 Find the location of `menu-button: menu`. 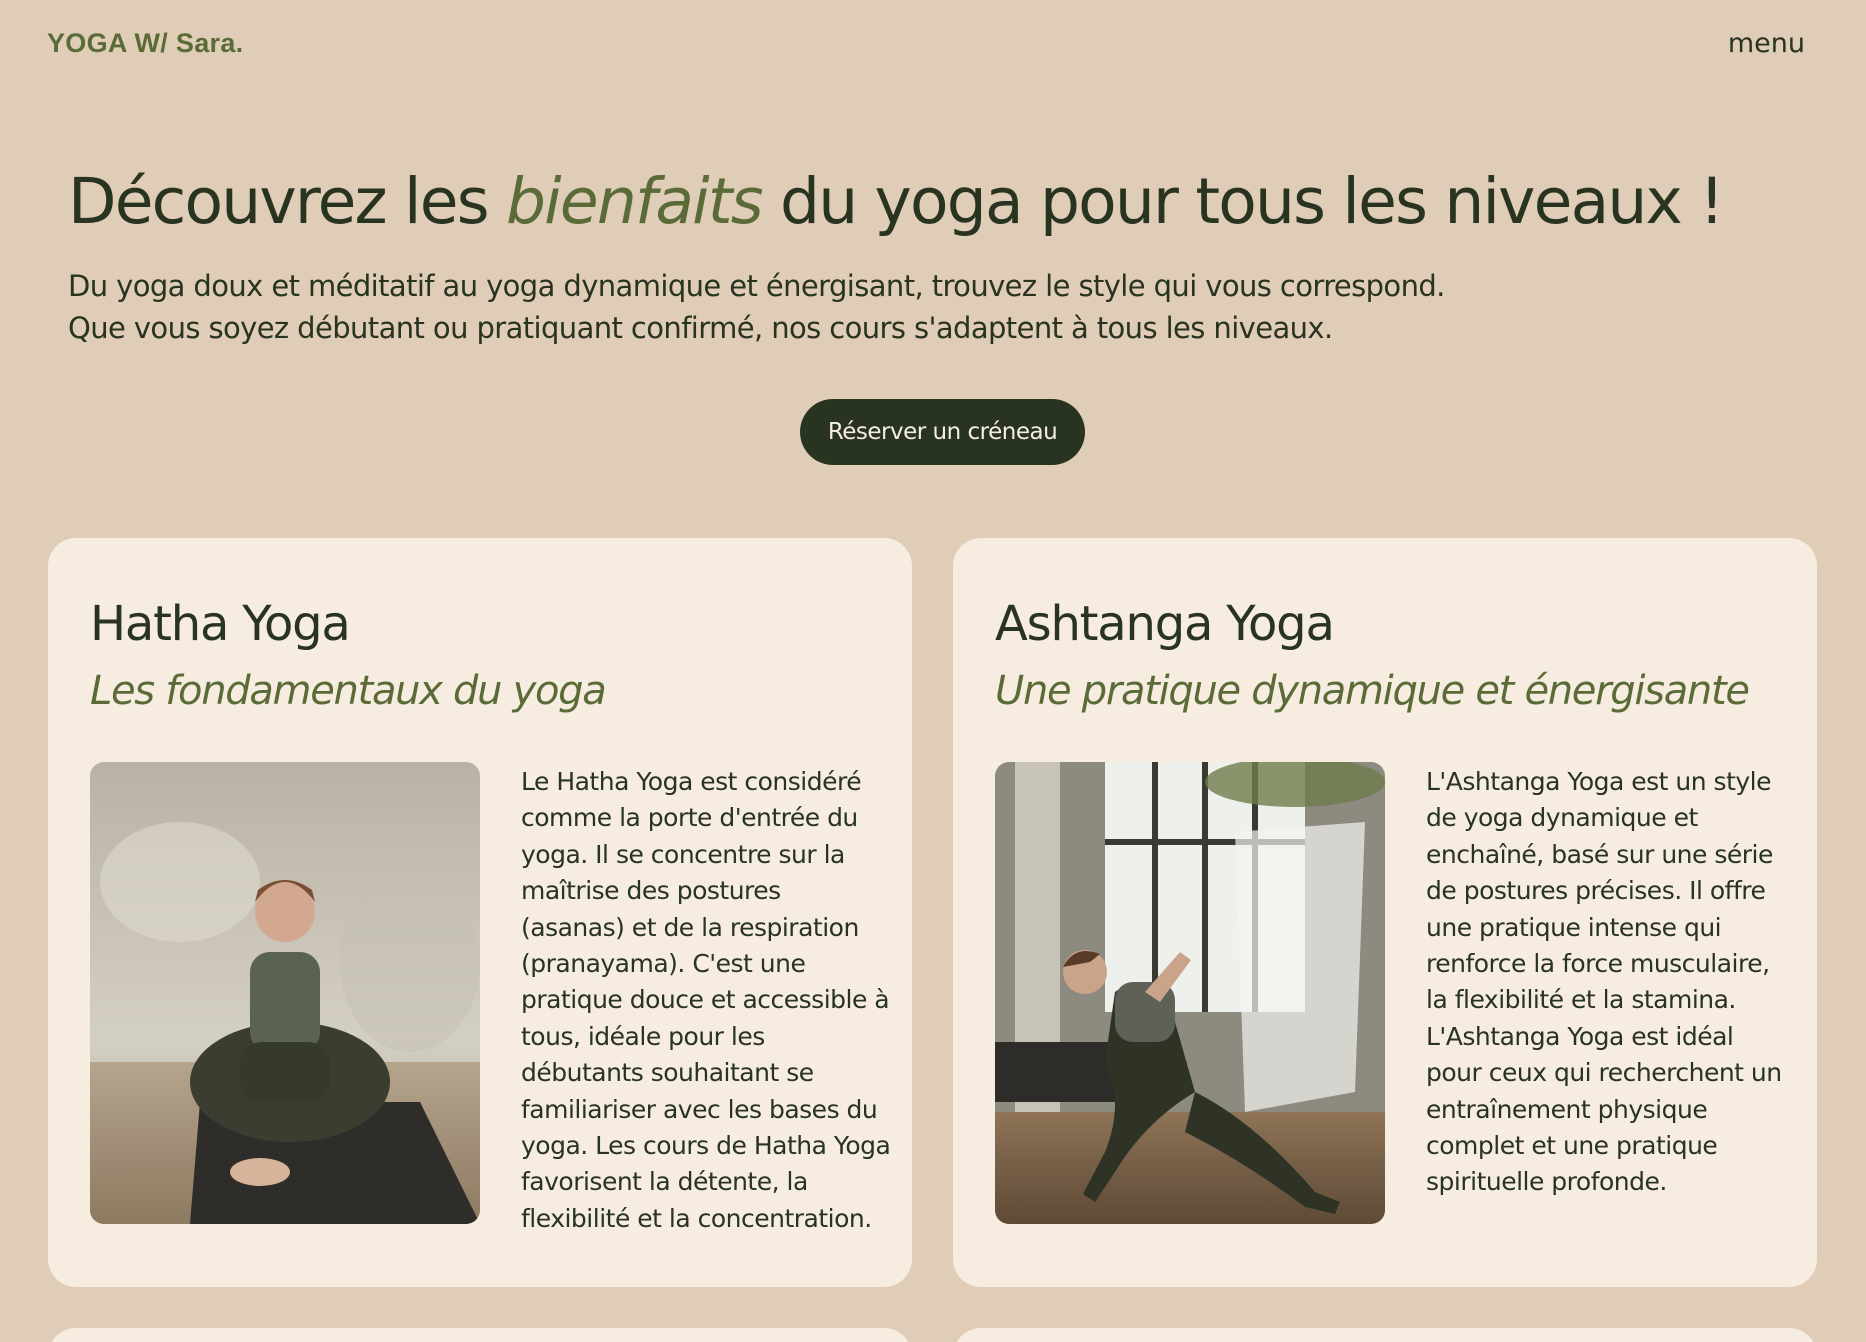

menu-button: menu is located at coordinates (1766, 43).